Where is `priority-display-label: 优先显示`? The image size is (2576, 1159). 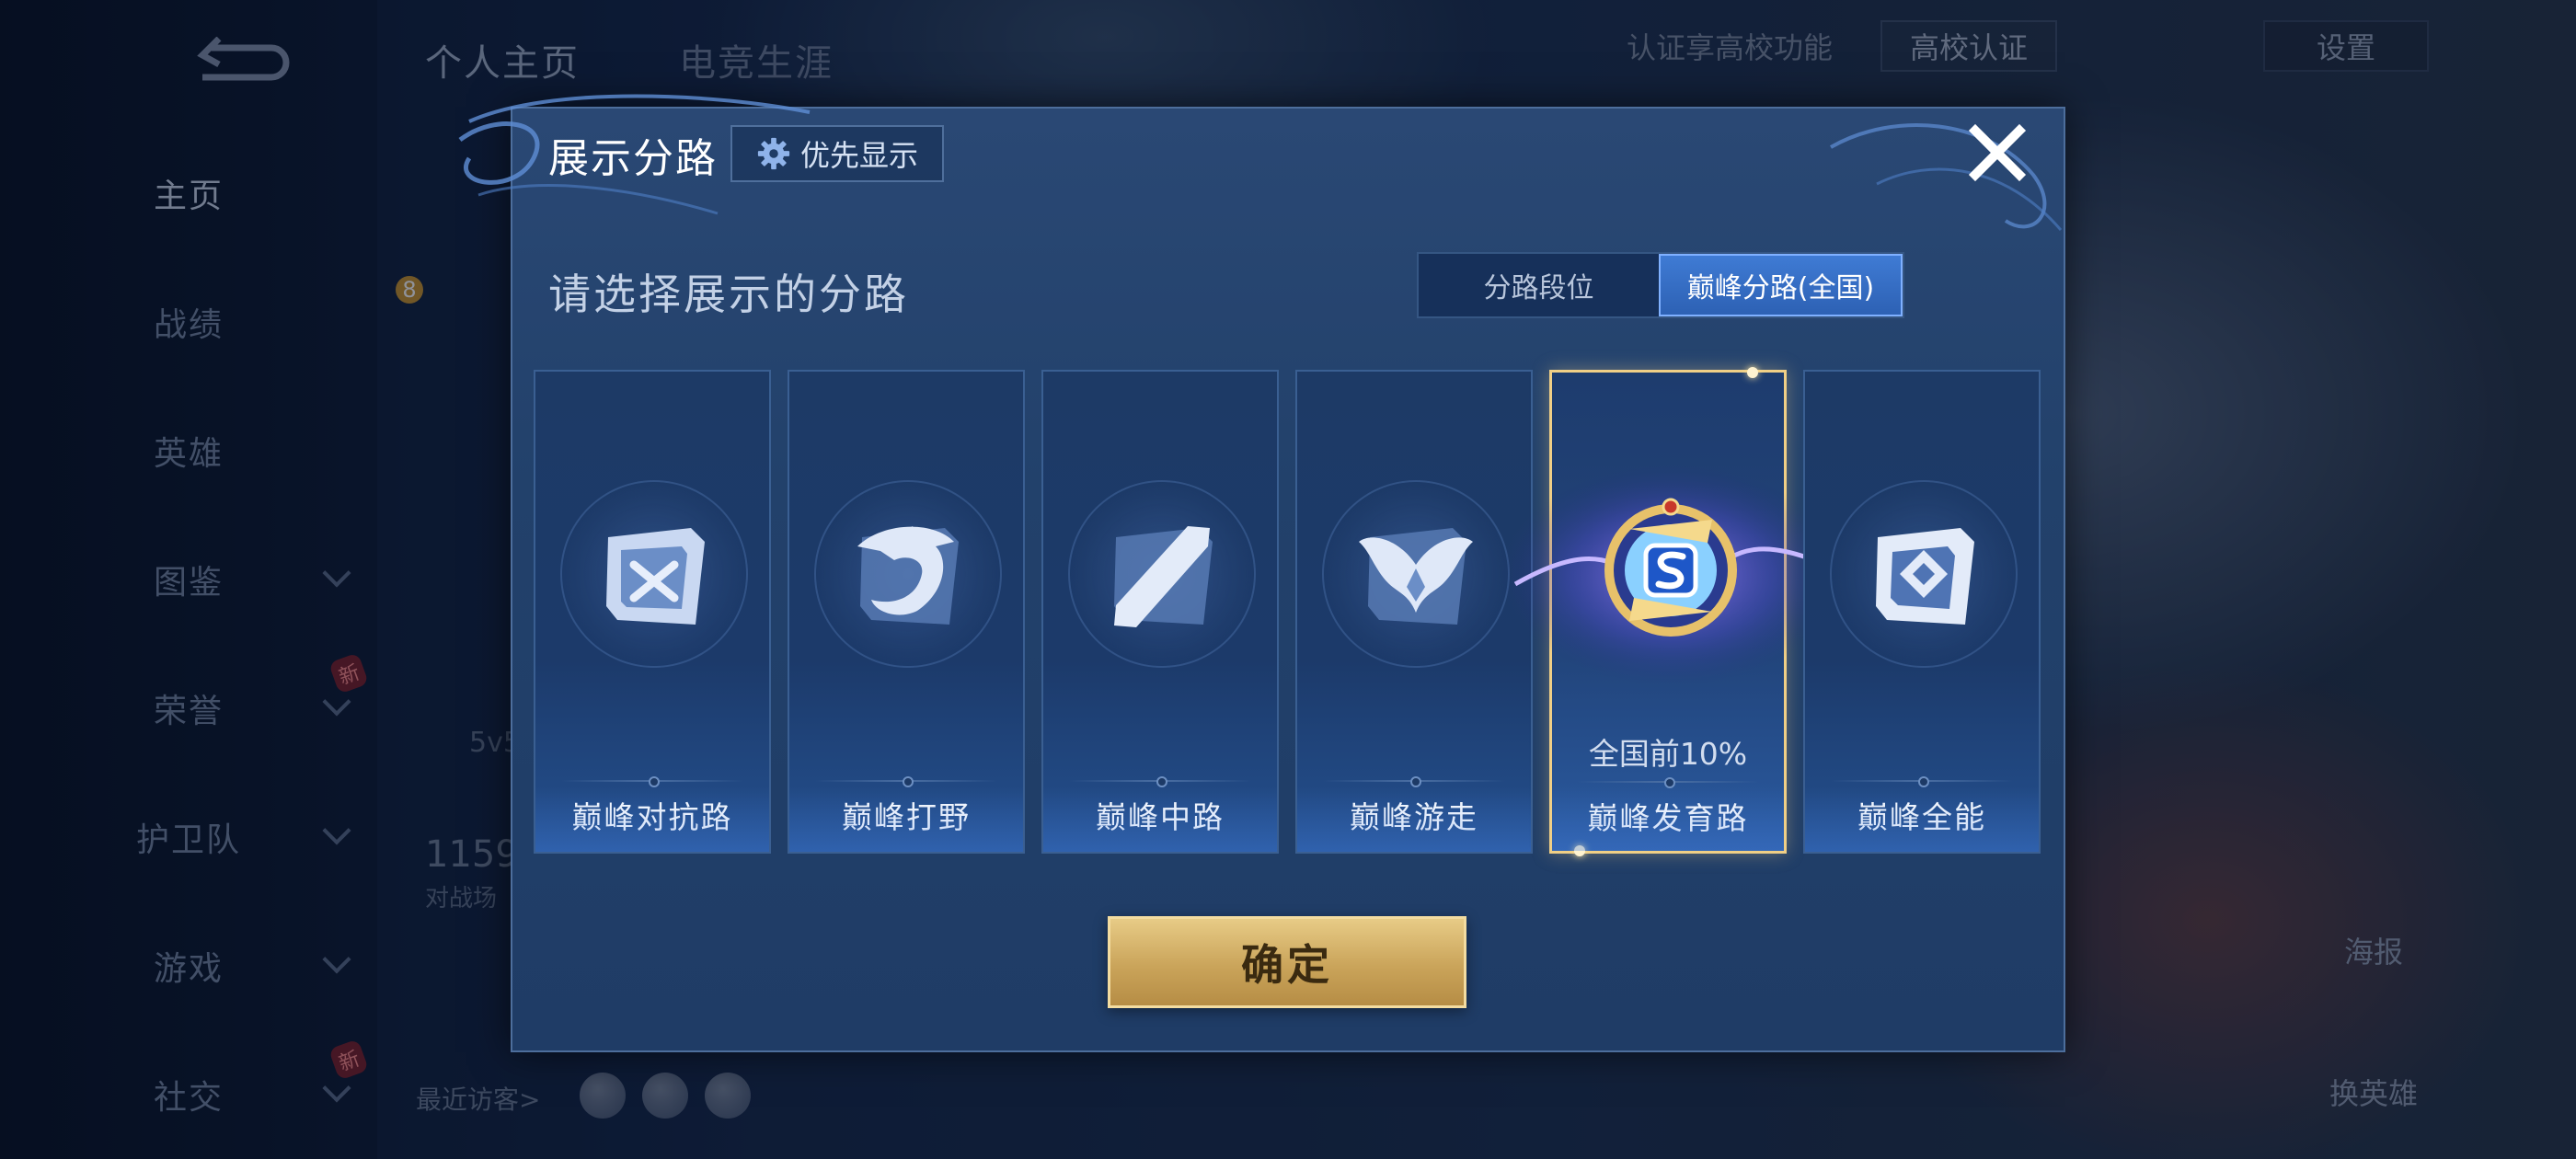 priority-display-label: 优先显示 is located at coordinates (858, 155).